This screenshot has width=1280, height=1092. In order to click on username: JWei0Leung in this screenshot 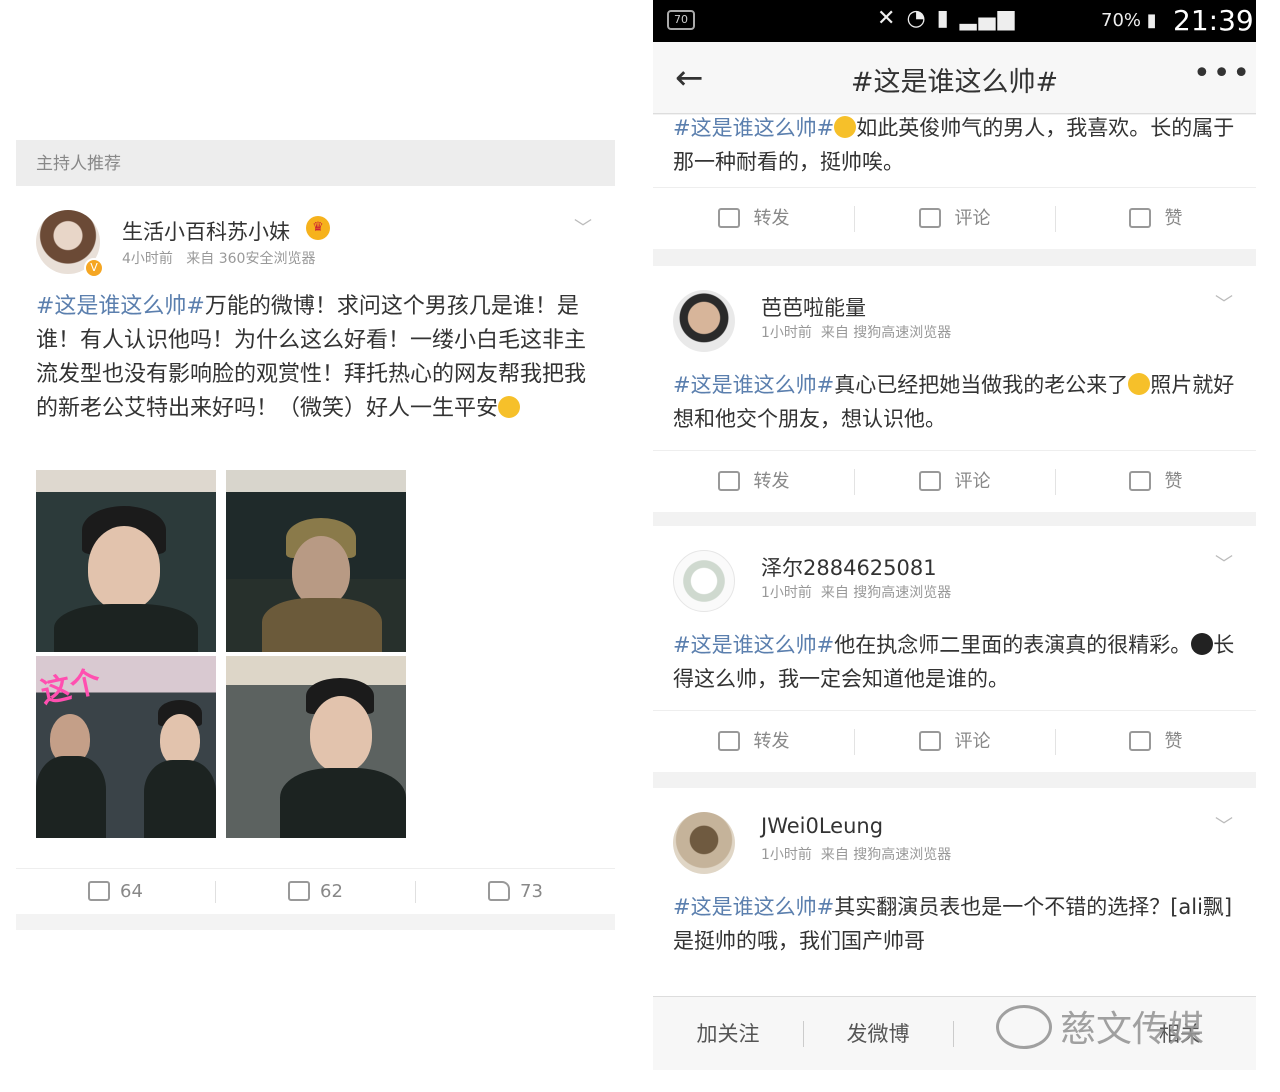, I will do `click(822, 826)`.